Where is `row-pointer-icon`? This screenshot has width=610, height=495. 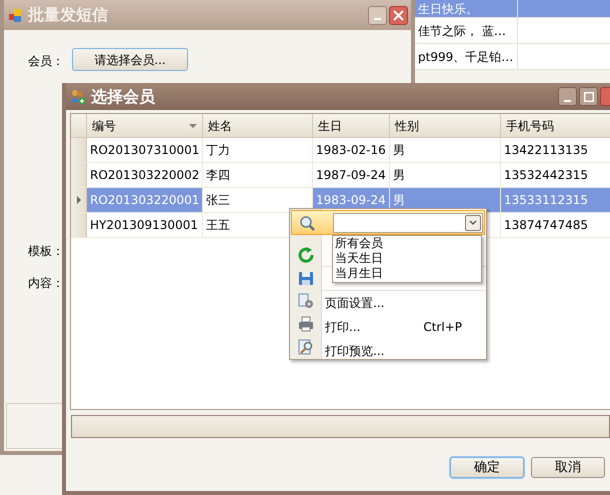
row-pointer-icon is located at coordinates (78, 200).